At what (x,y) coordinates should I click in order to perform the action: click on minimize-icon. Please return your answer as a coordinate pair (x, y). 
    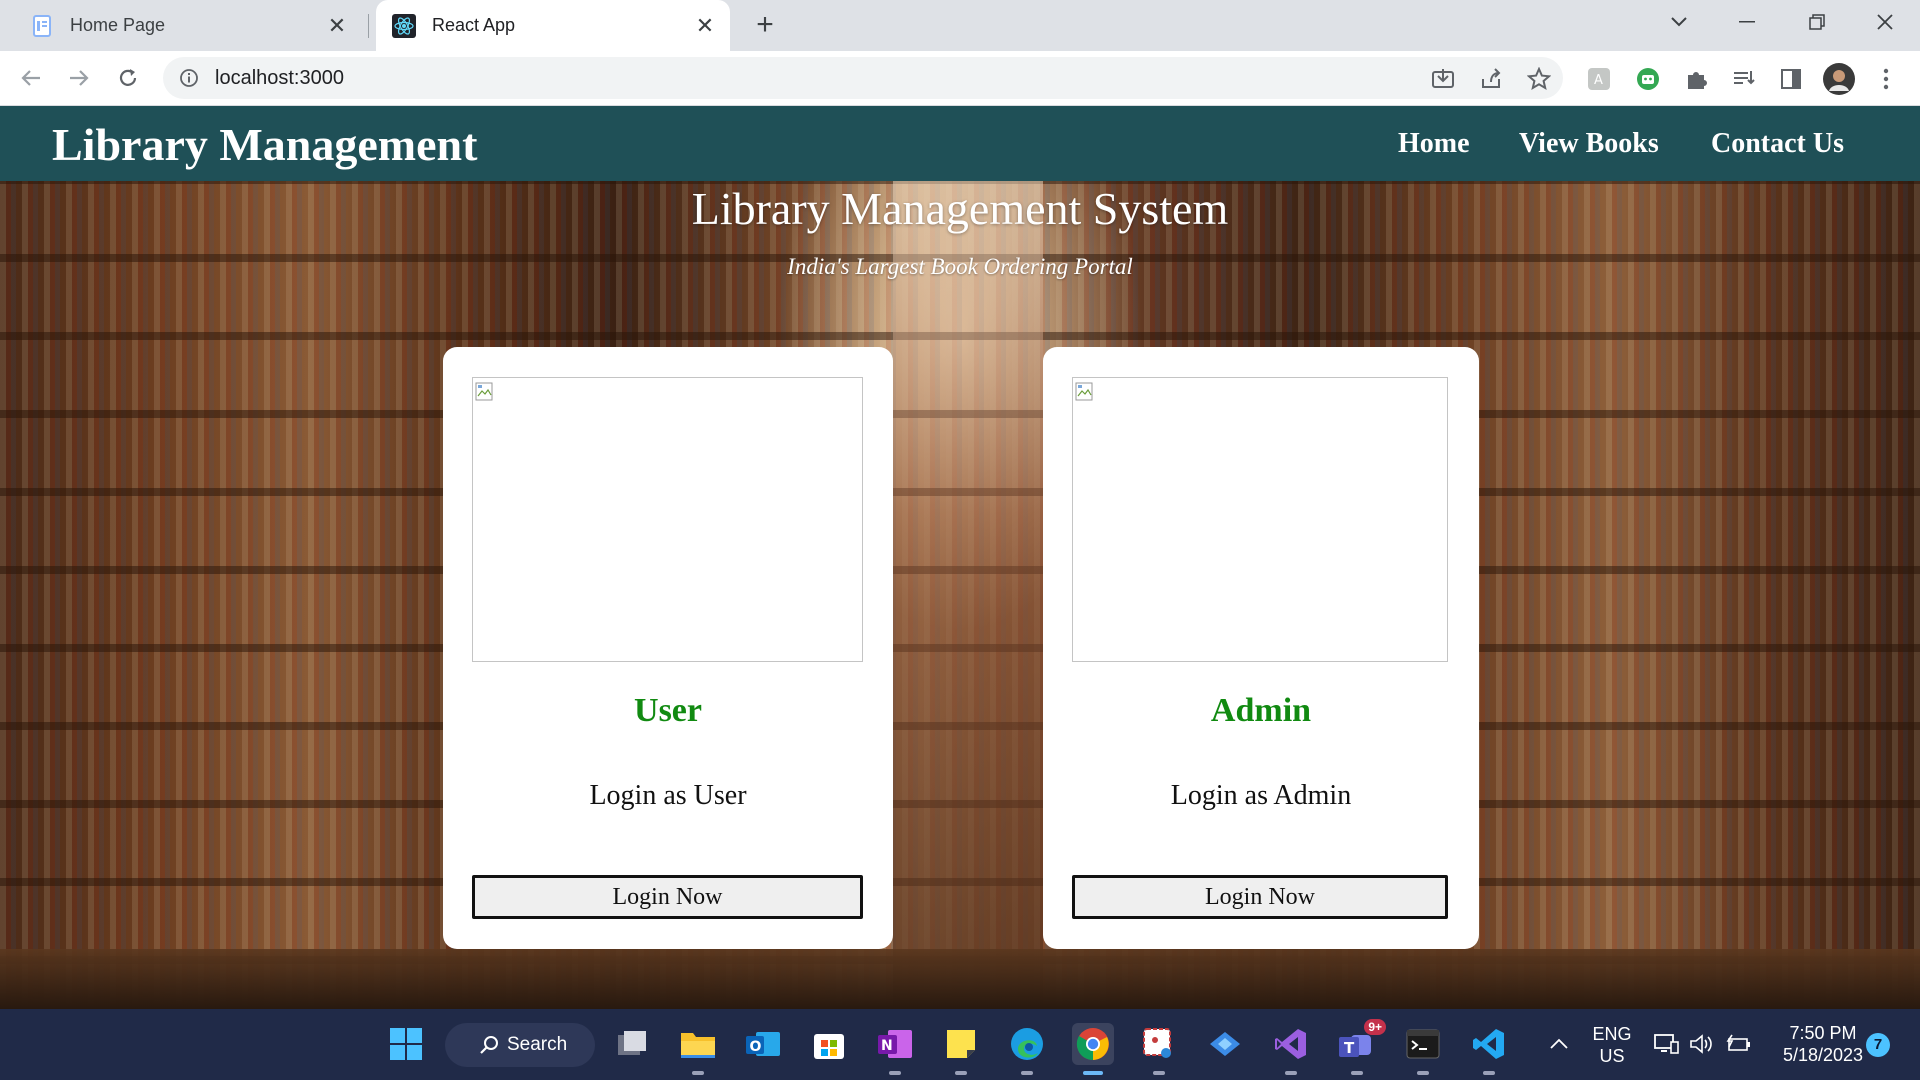
    Looking at the image, I should click on (1747, 22).